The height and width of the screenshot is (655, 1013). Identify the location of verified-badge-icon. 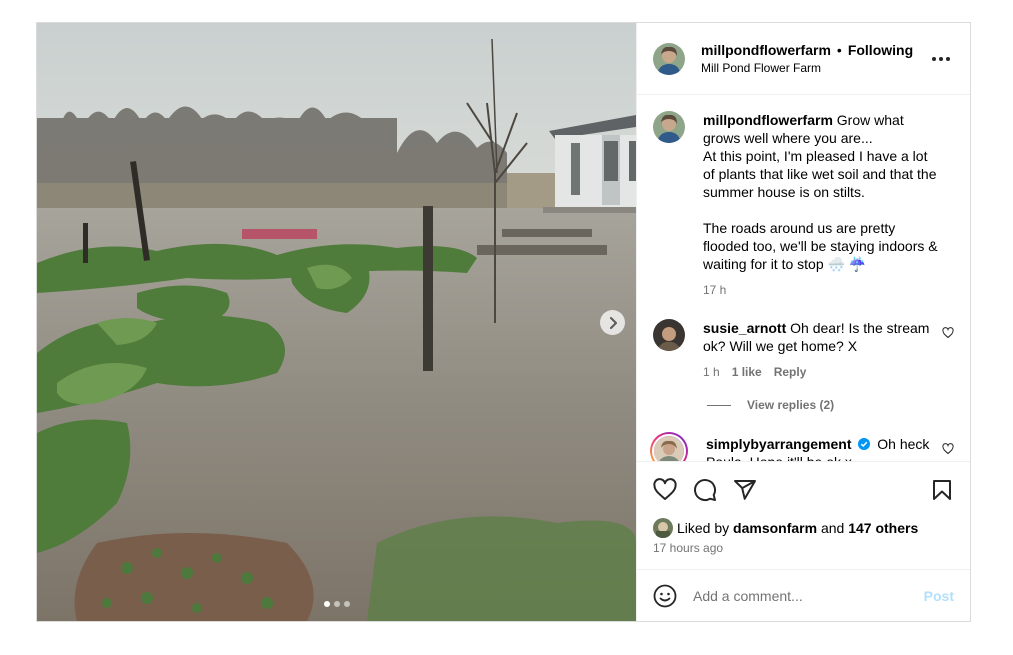
(864, 444).